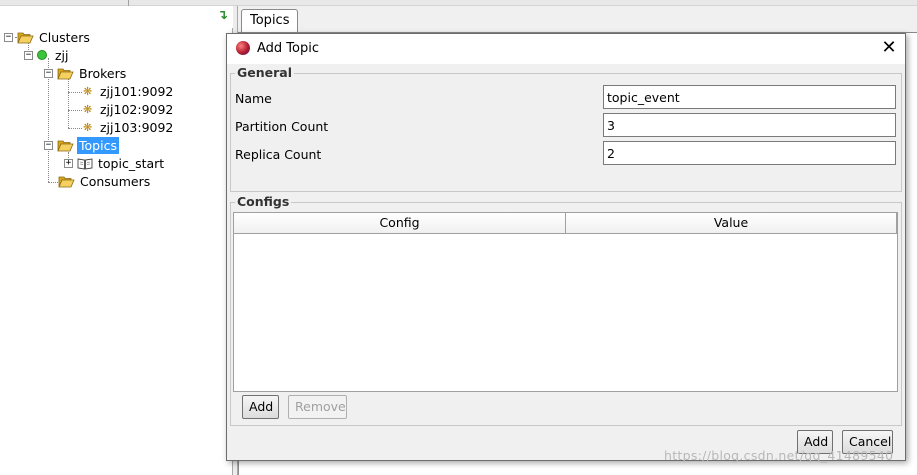 The width and height of the screenshot is (917, 475). What do you see at coordinates (400, 223) in the screenshot?
I see `column-header-config: Config` at bounding box center [400, 223].